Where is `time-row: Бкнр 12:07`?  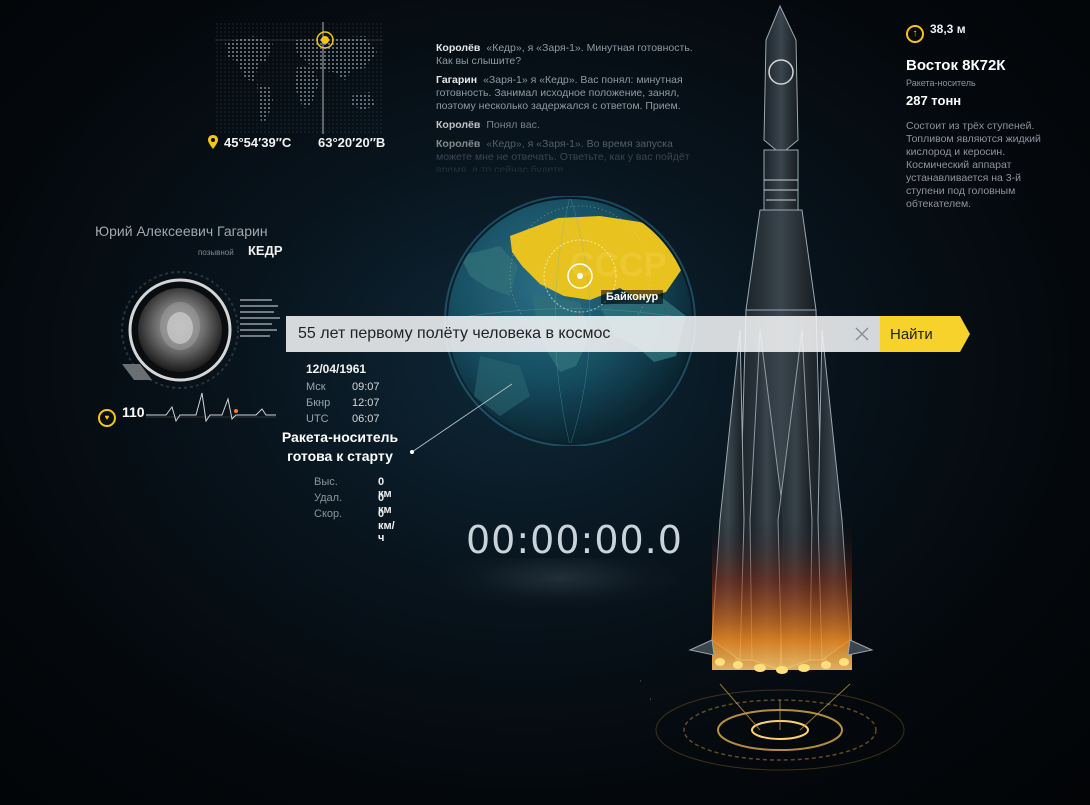
time-row: Бкнр 12:07 is located at coordinates (343, 403).